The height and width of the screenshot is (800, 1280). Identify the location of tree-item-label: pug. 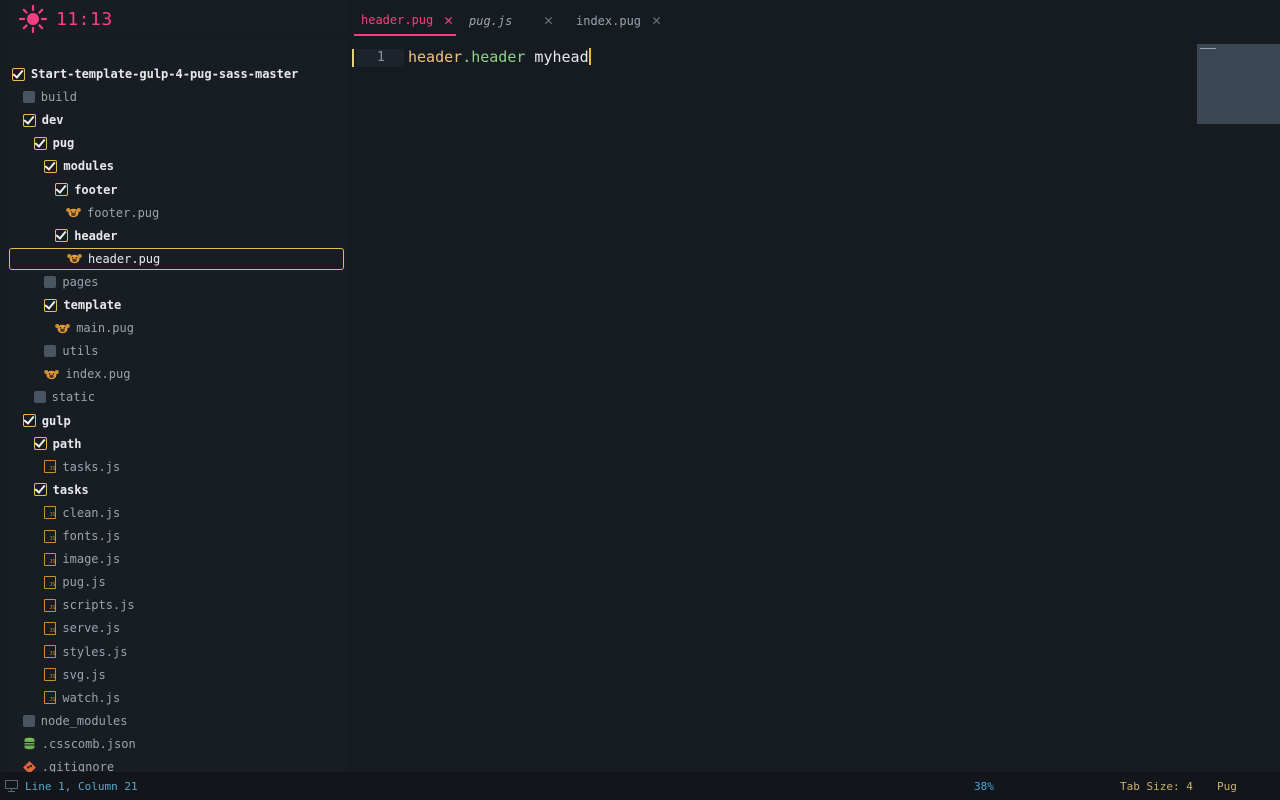
(63, 143).